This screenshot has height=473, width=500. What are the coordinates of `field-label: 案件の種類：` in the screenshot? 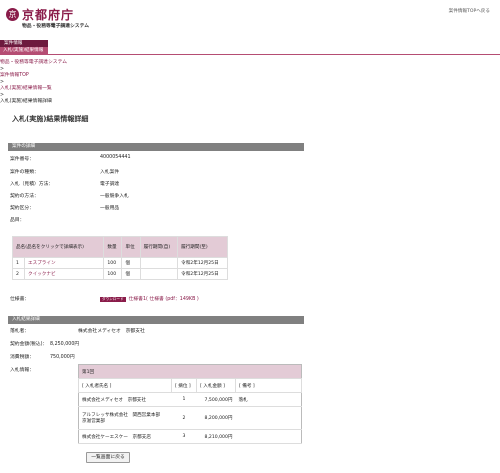 It's located at (24, 172).